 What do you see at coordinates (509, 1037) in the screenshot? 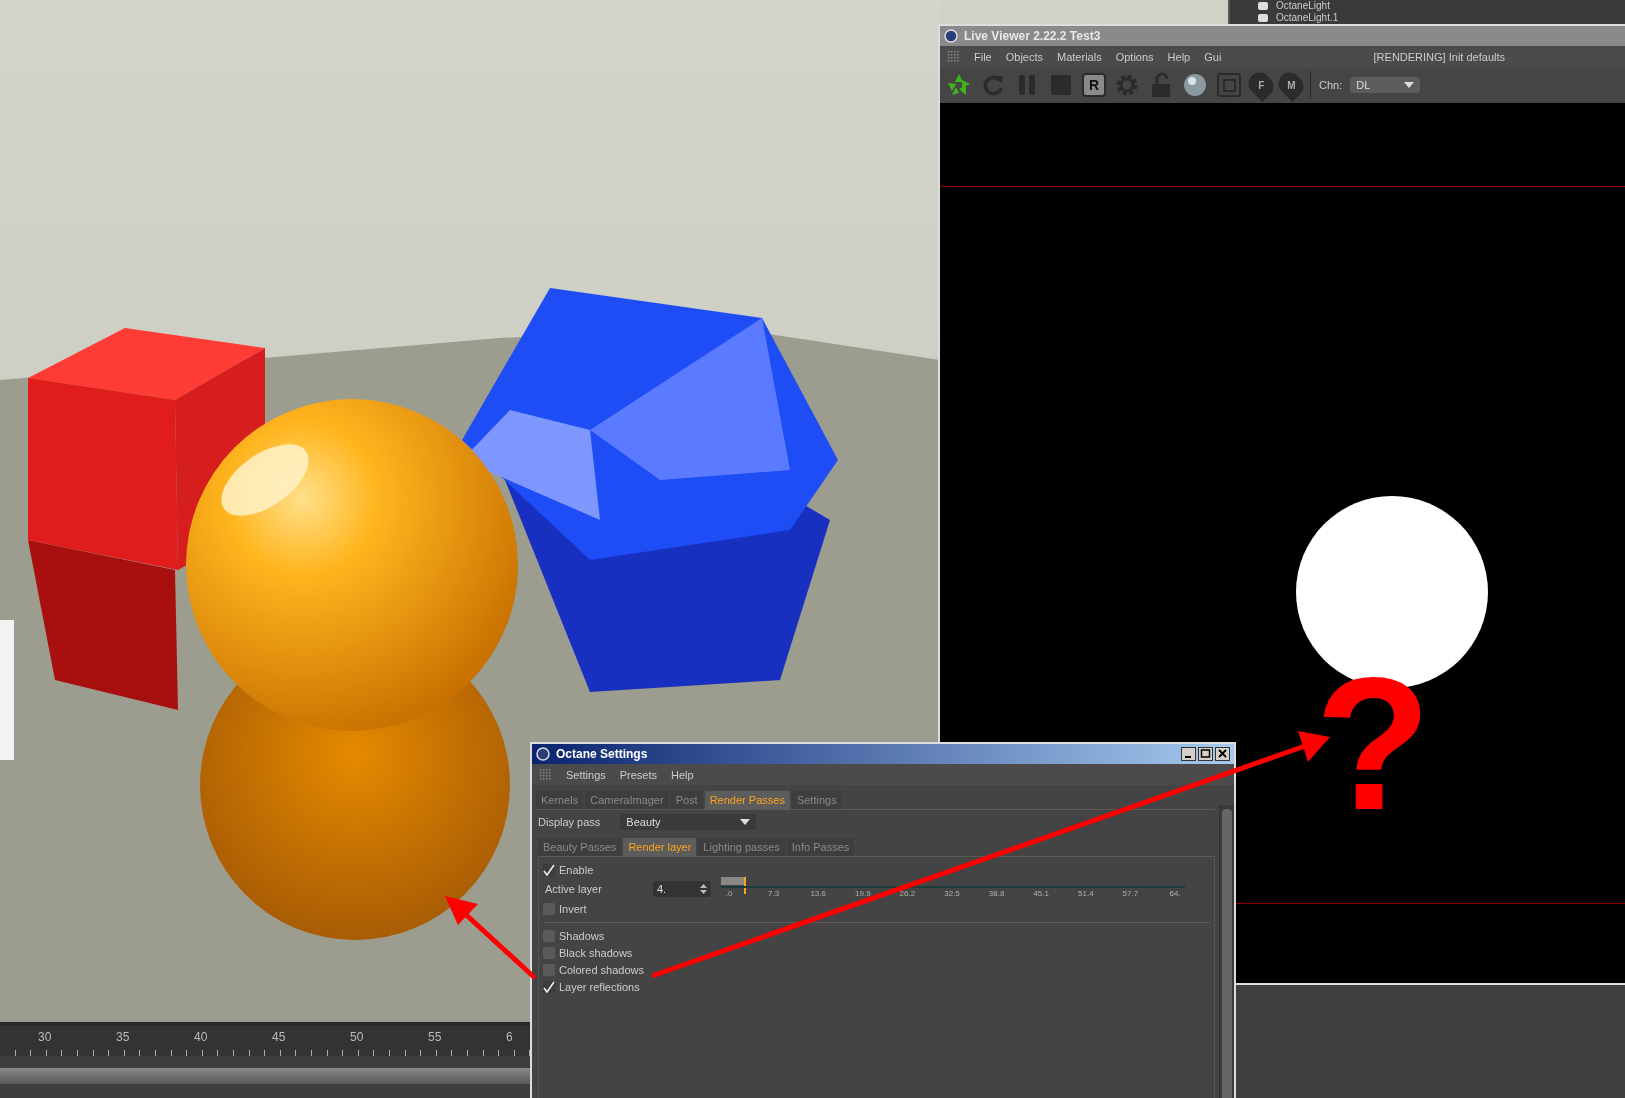
I see `frame-number: 6` at bounding box center [509, 1037].